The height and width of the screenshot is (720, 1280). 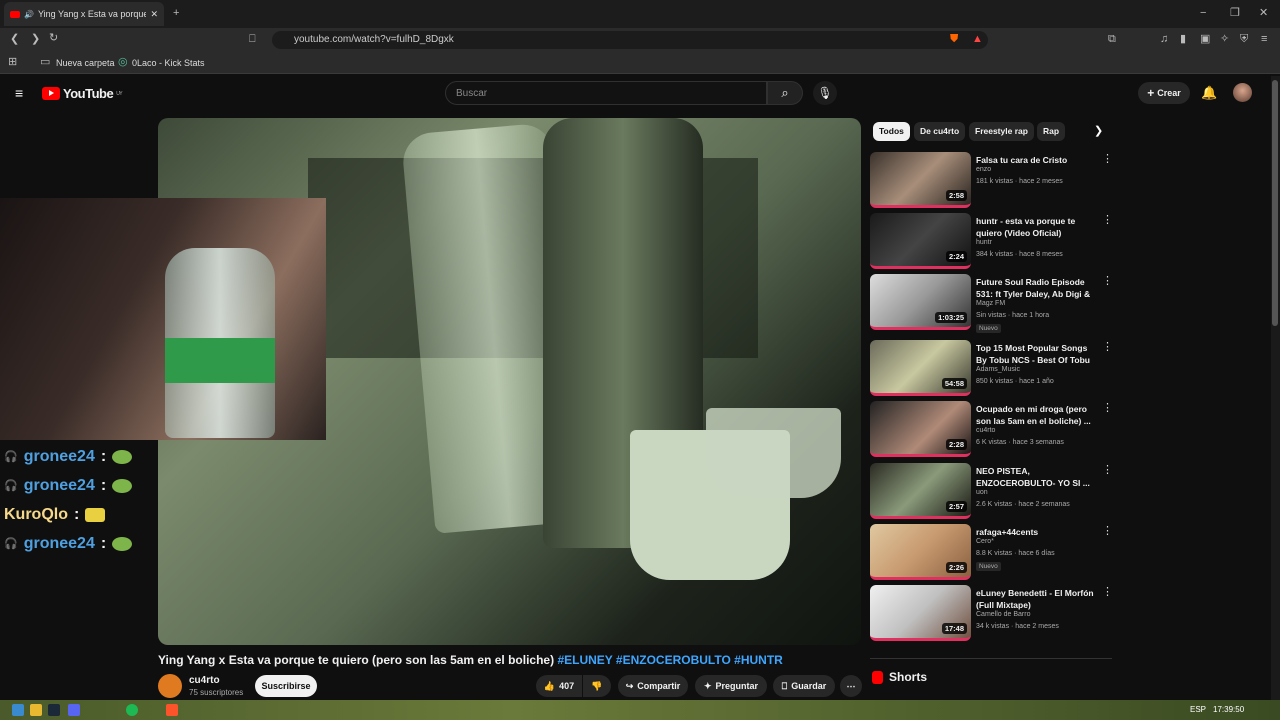 I want to click on channel-name: cu4rto, so click(x=204, y=680).